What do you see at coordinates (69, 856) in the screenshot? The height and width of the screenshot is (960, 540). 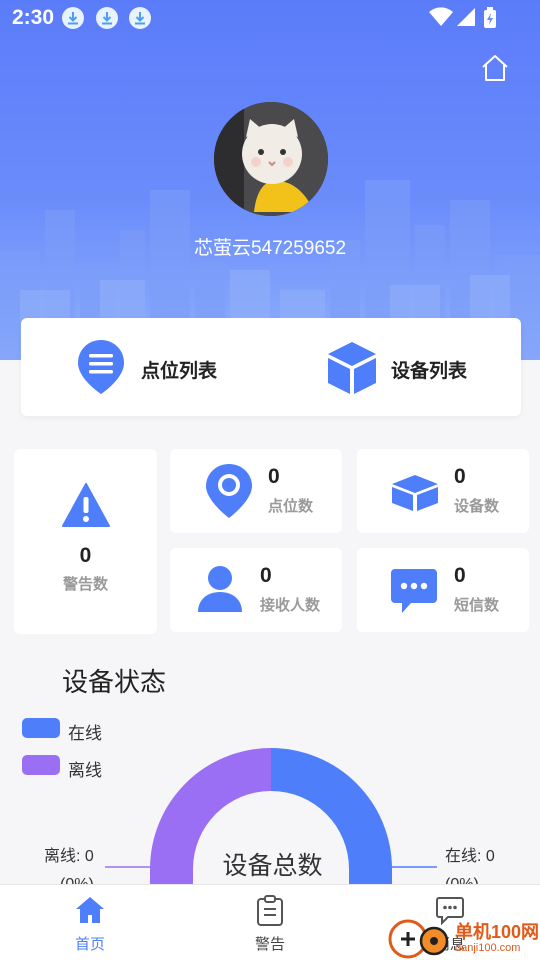 I see `offline-count-label: 离线: 0` at bounding box center [69, 856].